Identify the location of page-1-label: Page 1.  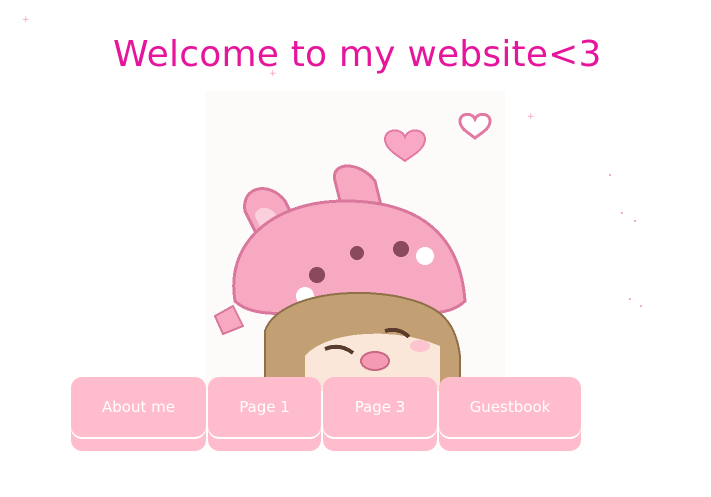
(264, 407).